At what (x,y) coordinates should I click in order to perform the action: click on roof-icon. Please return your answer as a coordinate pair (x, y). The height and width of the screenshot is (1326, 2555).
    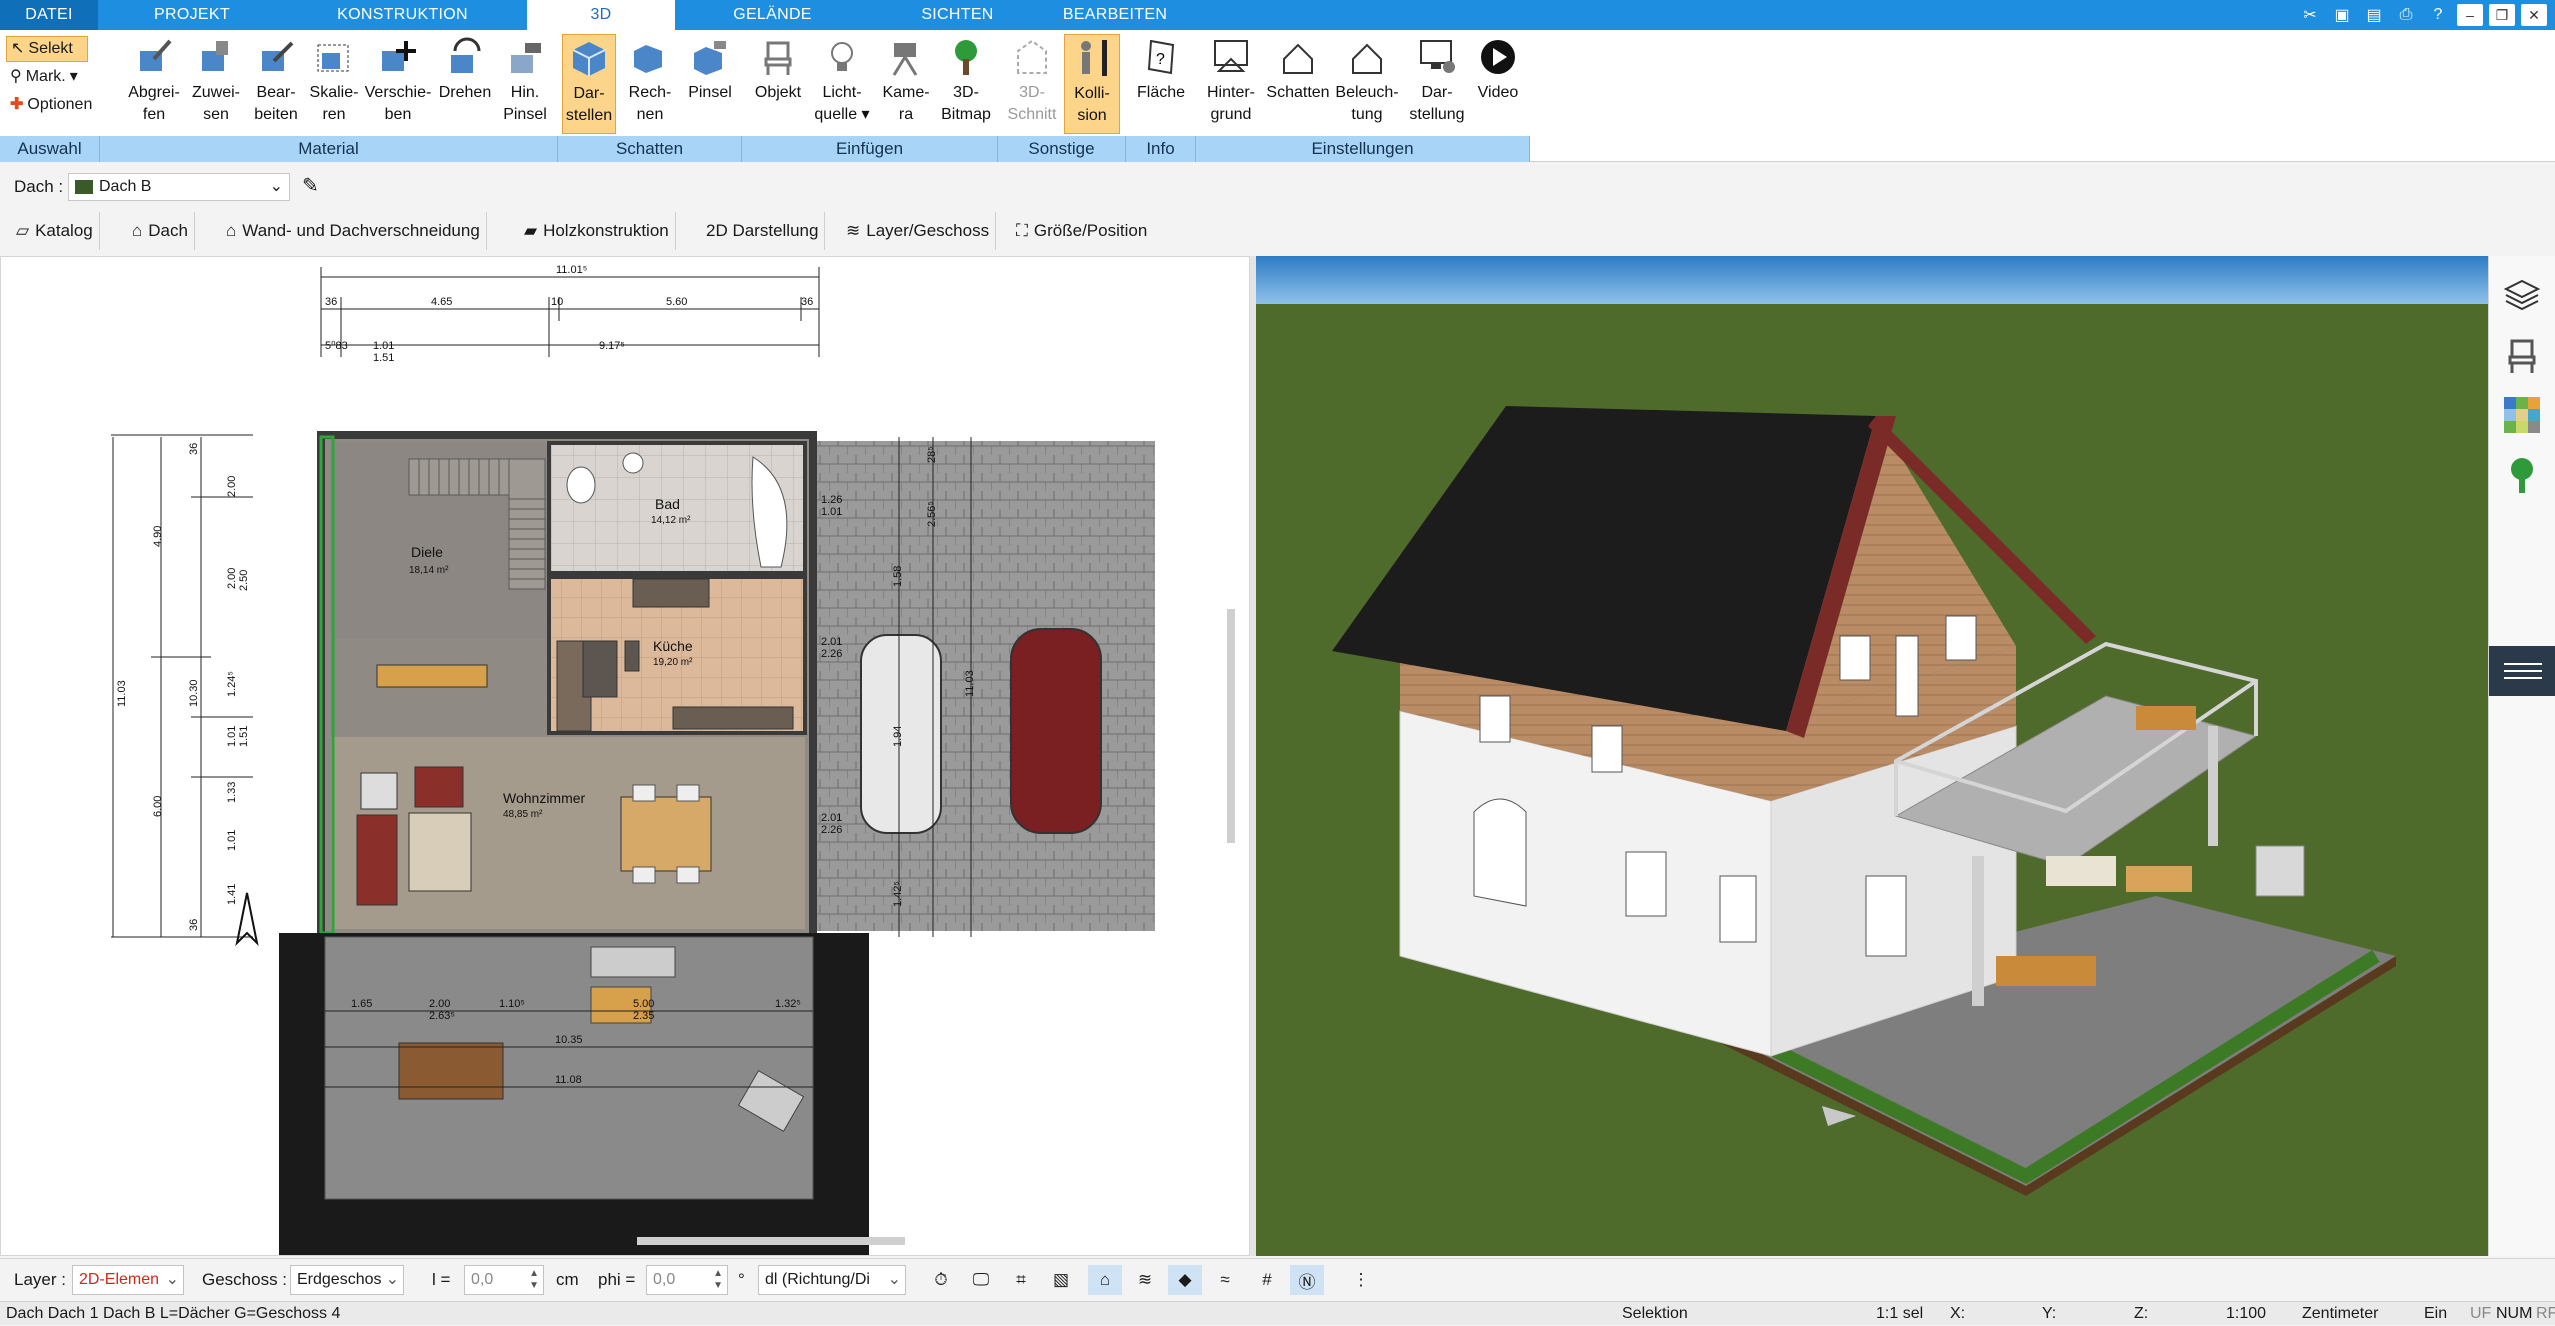
    Looking at the image, I should click on (84, 187).